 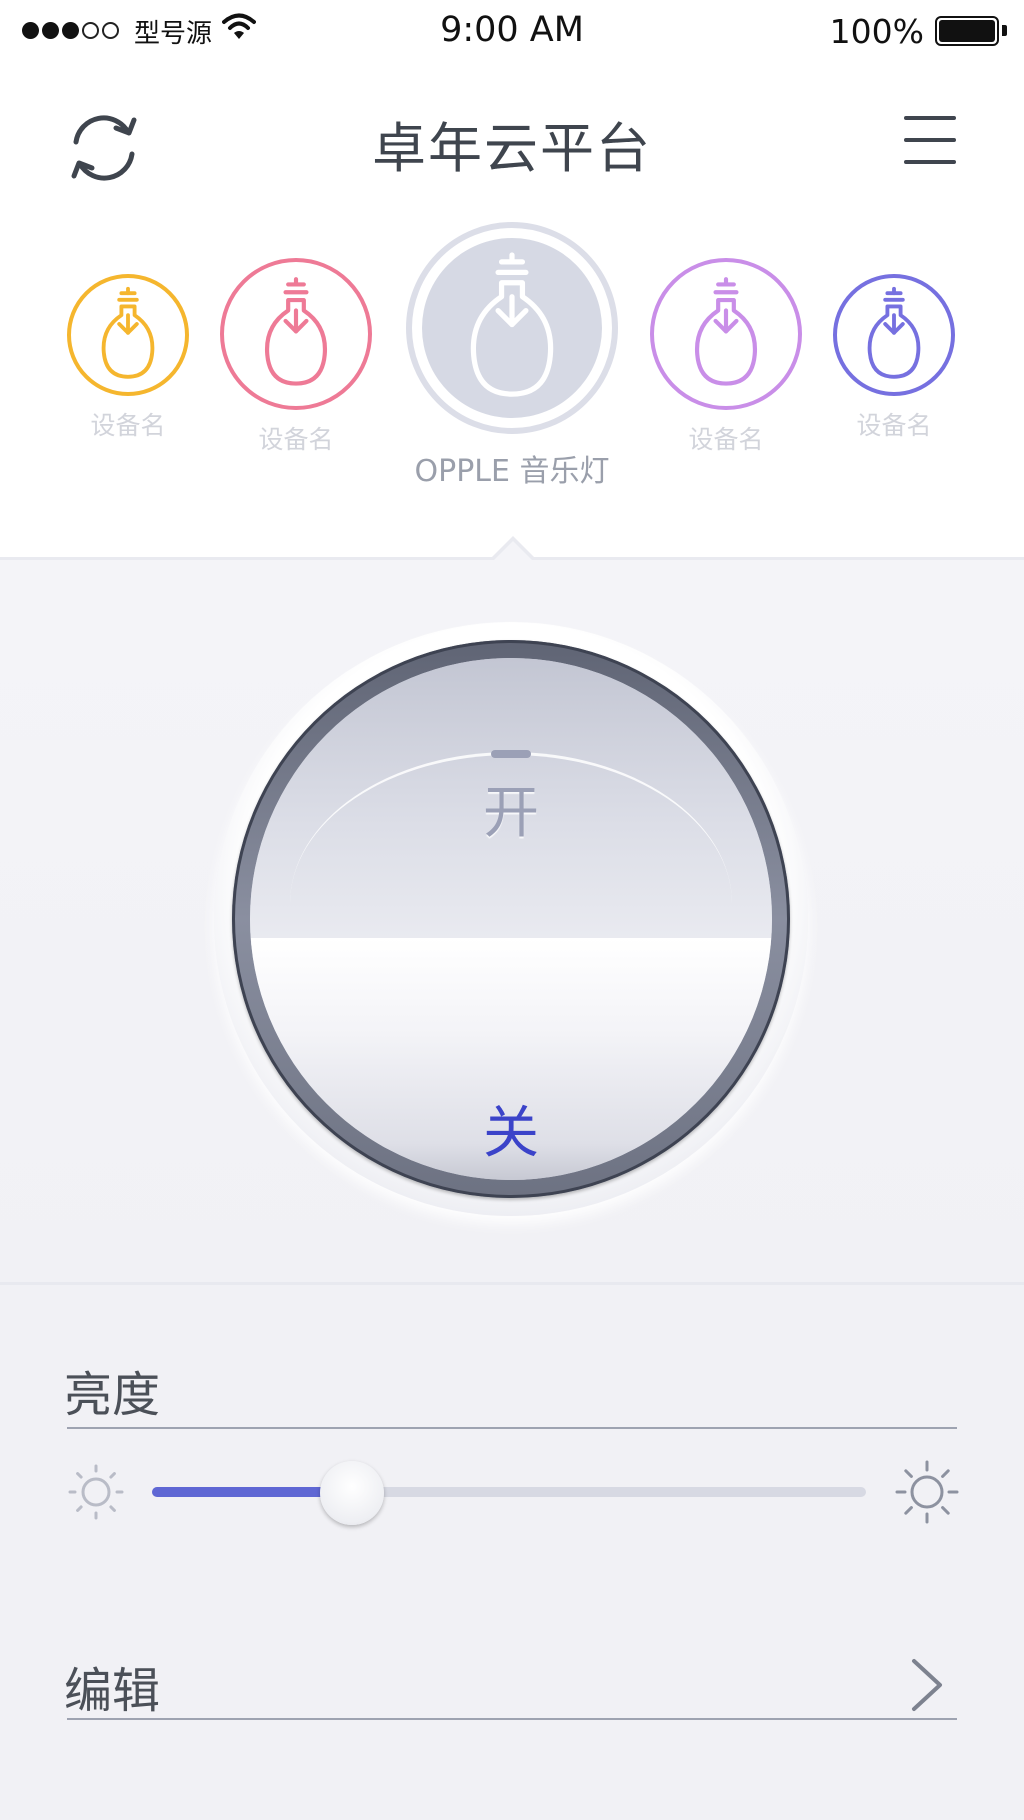 What do you see at coordinates (512, 1670) in the screenshot?
I see `edit-row: 编辑` at bounding box center [512, 1670].